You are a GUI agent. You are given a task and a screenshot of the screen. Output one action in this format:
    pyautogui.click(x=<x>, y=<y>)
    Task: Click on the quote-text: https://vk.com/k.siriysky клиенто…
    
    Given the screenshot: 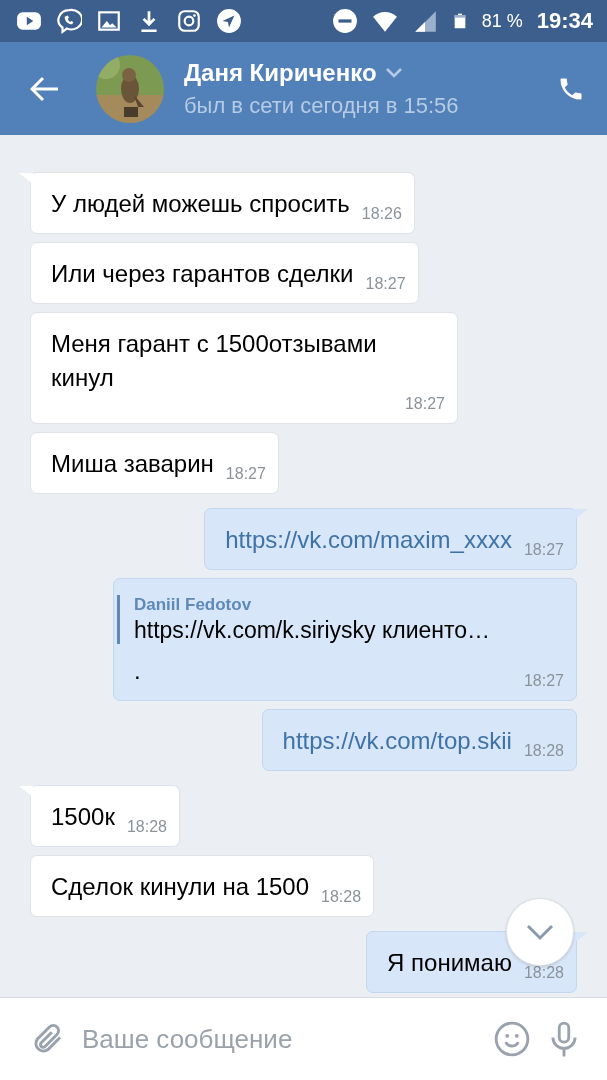 What is the action you would take?
    pyautogui.click(x=313, y=630)
    